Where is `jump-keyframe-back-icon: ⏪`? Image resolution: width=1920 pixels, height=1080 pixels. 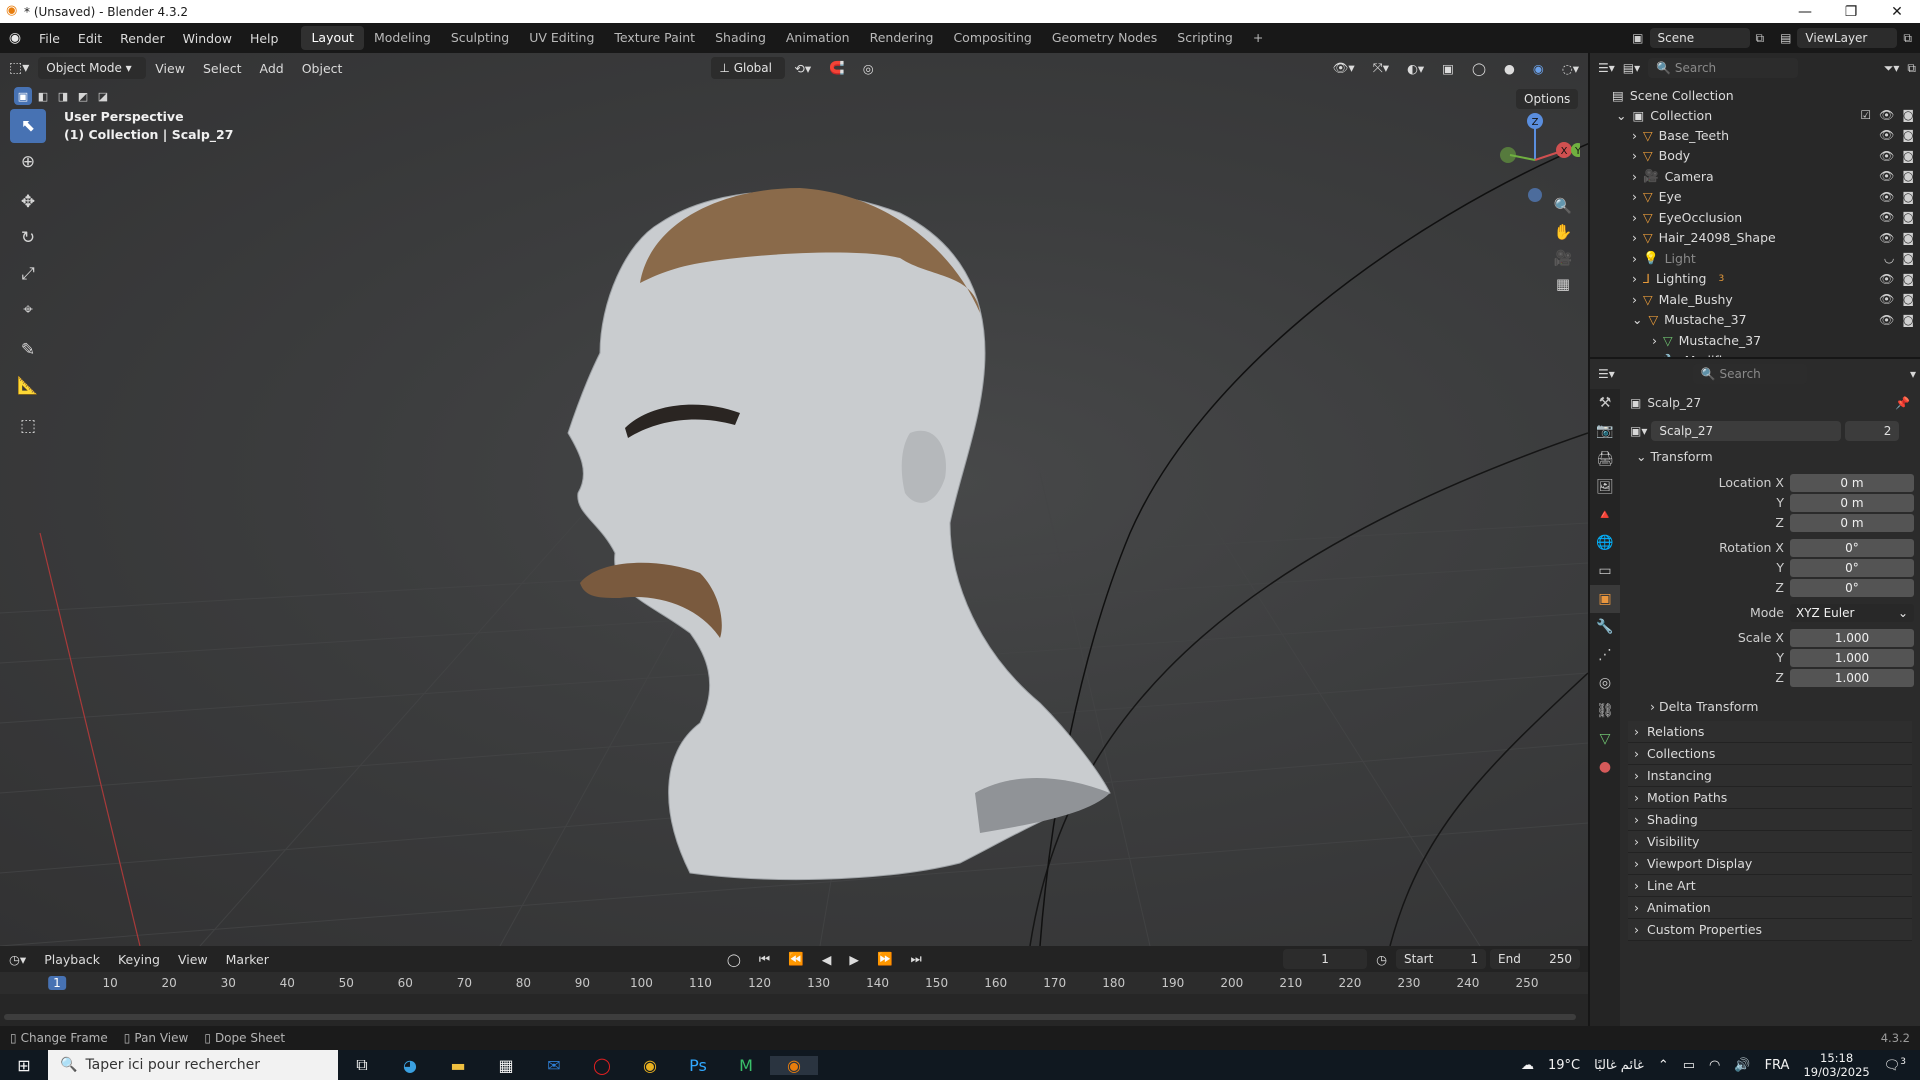
jump-keyframe-back-icon: ⏪ is located at coordinates (796, 959).